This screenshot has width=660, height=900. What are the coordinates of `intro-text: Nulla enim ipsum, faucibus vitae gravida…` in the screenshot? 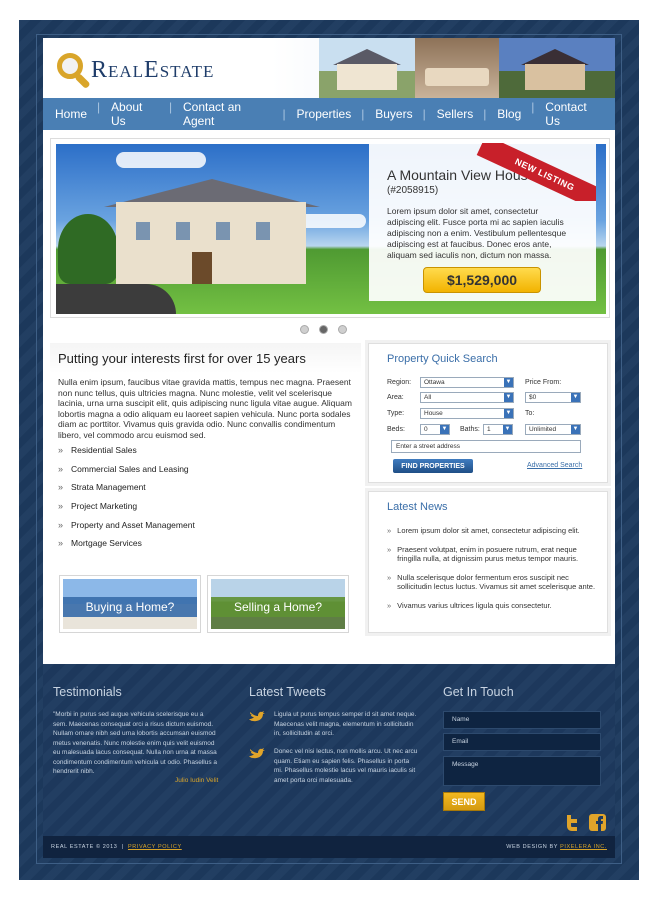 It's located at (205, 408).